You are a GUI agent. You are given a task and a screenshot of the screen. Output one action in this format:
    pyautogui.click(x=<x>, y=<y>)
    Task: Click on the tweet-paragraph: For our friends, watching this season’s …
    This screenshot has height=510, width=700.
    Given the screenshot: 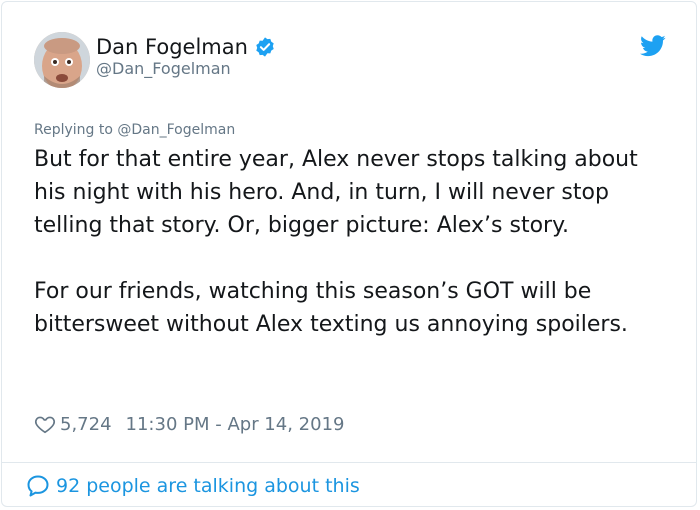 What is the action you would take?
    pyautogui.click(x=331, y=308)
    